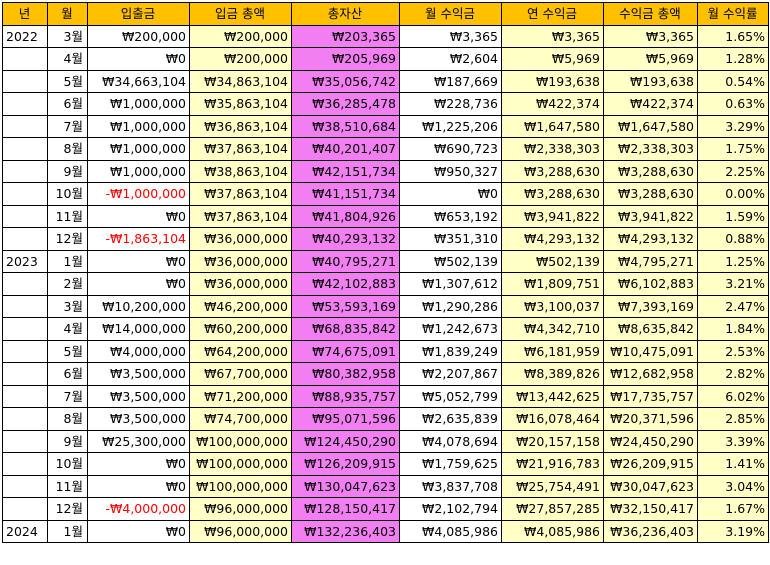 The height and width of the screenshot is (565, 770). What do you see at coordinates (450, 59) in the screenshot?
I see `monthly-return-cell: ₩2,604` at bounding box center [450, 59].